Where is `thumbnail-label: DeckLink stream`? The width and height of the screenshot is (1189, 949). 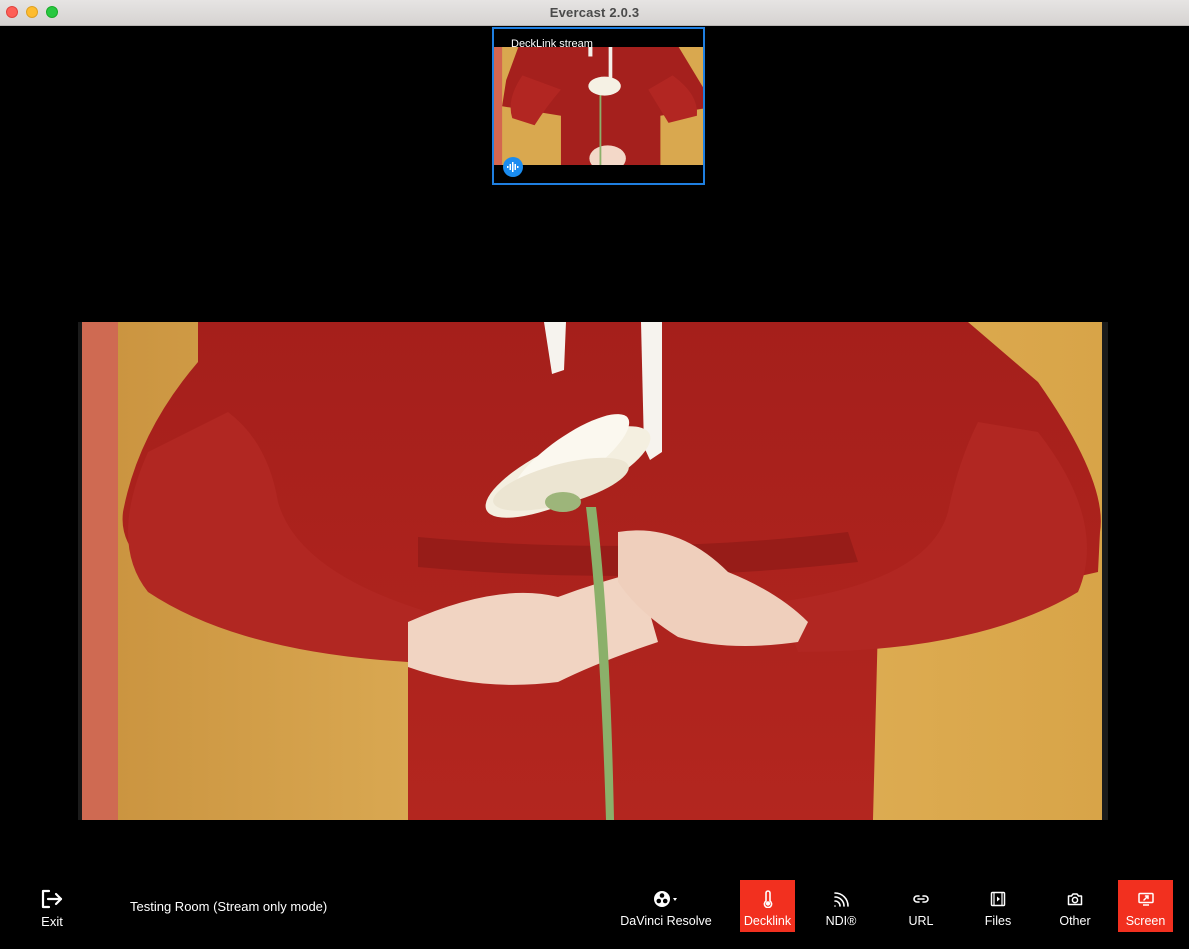 thumbnail-label: DeckLink stream is located at coordinates (552, 44).